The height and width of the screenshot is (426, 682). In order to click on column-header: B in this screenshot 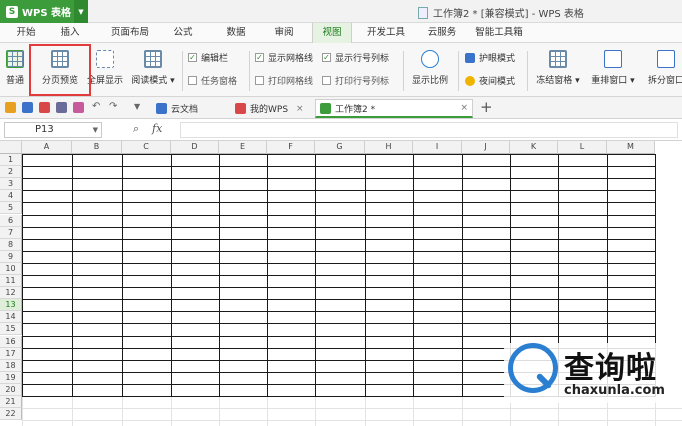, I will do `click(97, 147)`.